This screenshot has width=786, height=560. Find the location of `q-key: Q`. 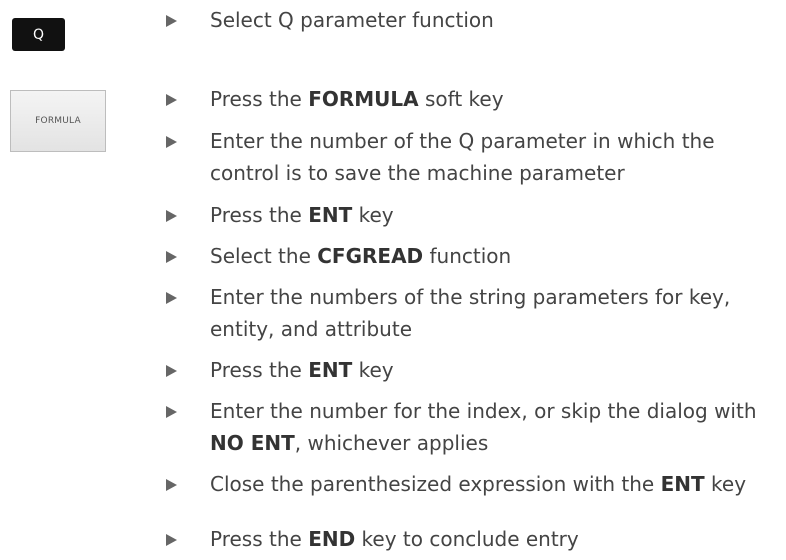

q-key: Q is located at coordinates (38, 34).